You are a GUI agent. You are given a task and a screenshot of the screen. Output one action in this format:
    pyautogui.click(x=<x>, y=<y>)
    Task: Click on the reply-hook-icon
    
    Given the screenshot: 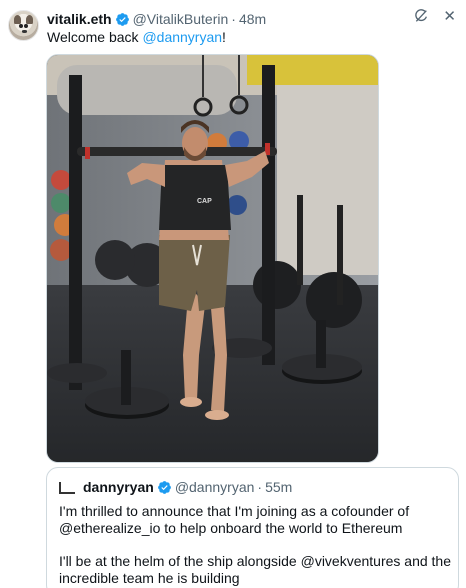 What is the action you would take?
    pyautogui.click(x=67, y=488)
    